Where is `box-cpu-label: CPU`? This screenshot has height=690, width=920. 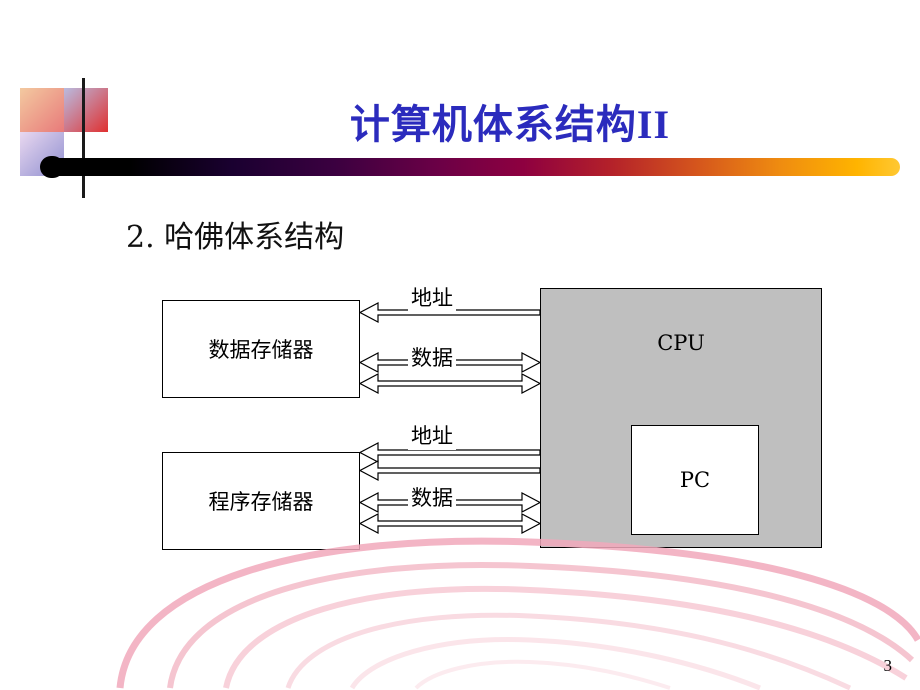 box-cpu-label: CPU is located at coordinates (681, 343).